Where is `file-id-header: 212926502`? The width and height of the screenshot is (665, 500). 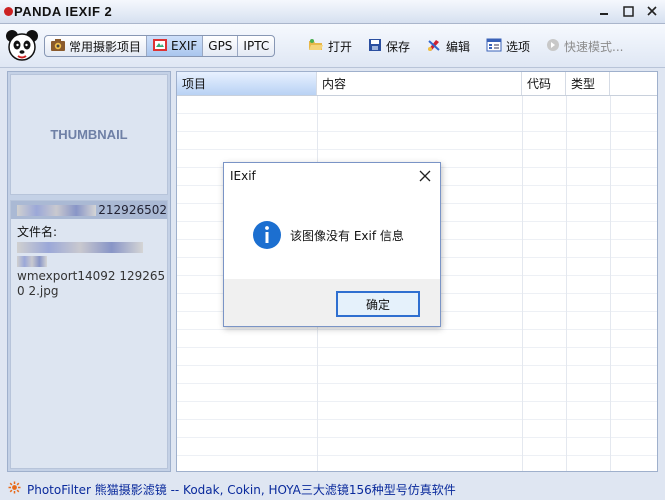 file-id-header: 212926502 is located at coordinates (89, 210).